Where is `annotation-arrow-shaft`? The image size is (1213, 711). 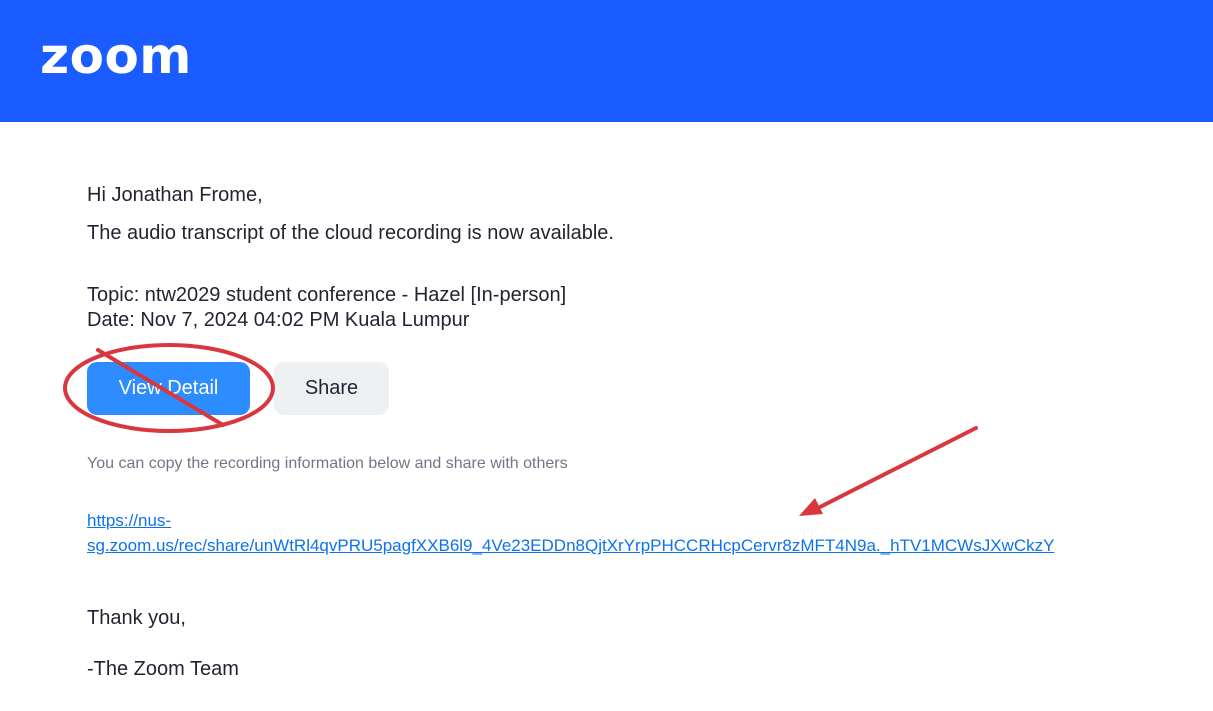
annotation-arrow-shaft is located at coordinates (898, 467).